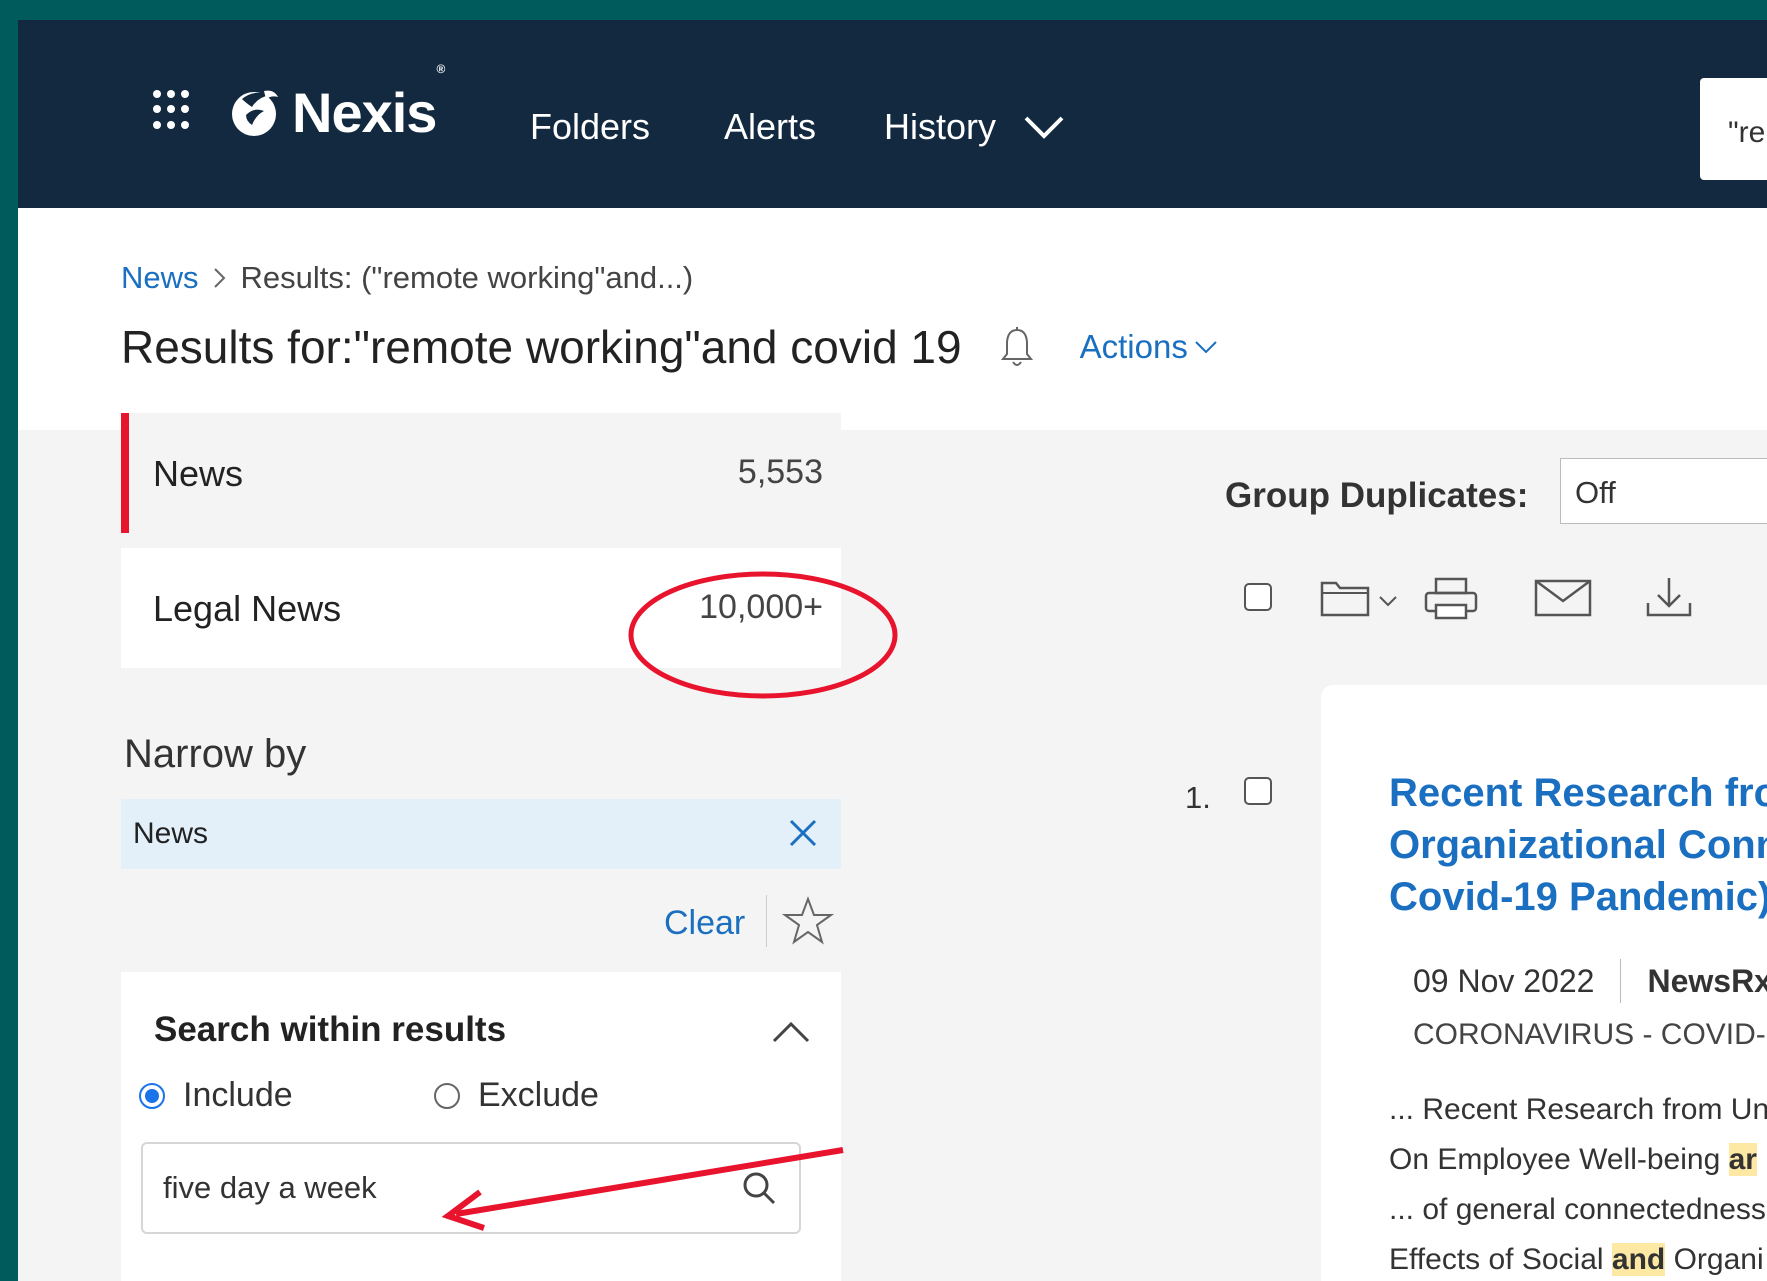  I want to click on result-title-line: Recent Research fron, so click(1578, 793).